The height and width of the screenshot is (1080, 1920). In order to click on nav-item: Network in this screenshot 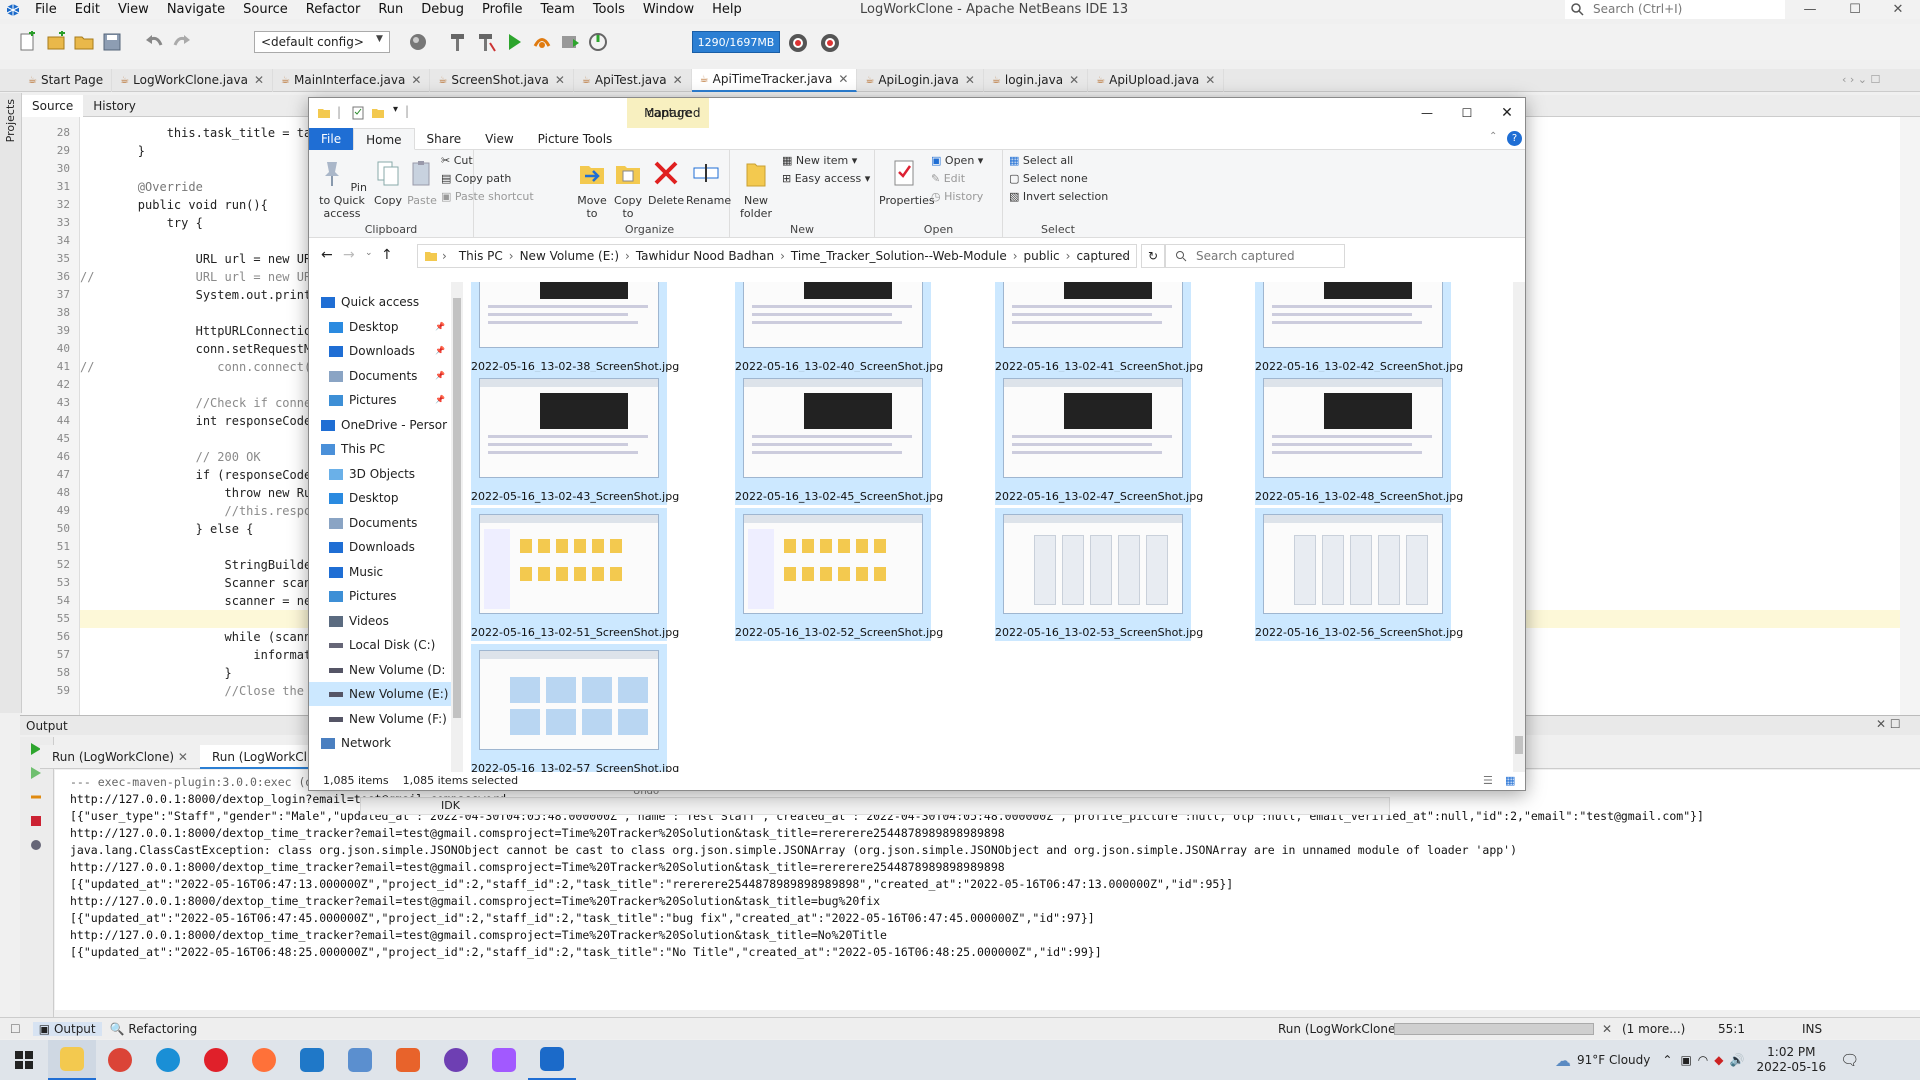, I will do `click(380, 743)`.